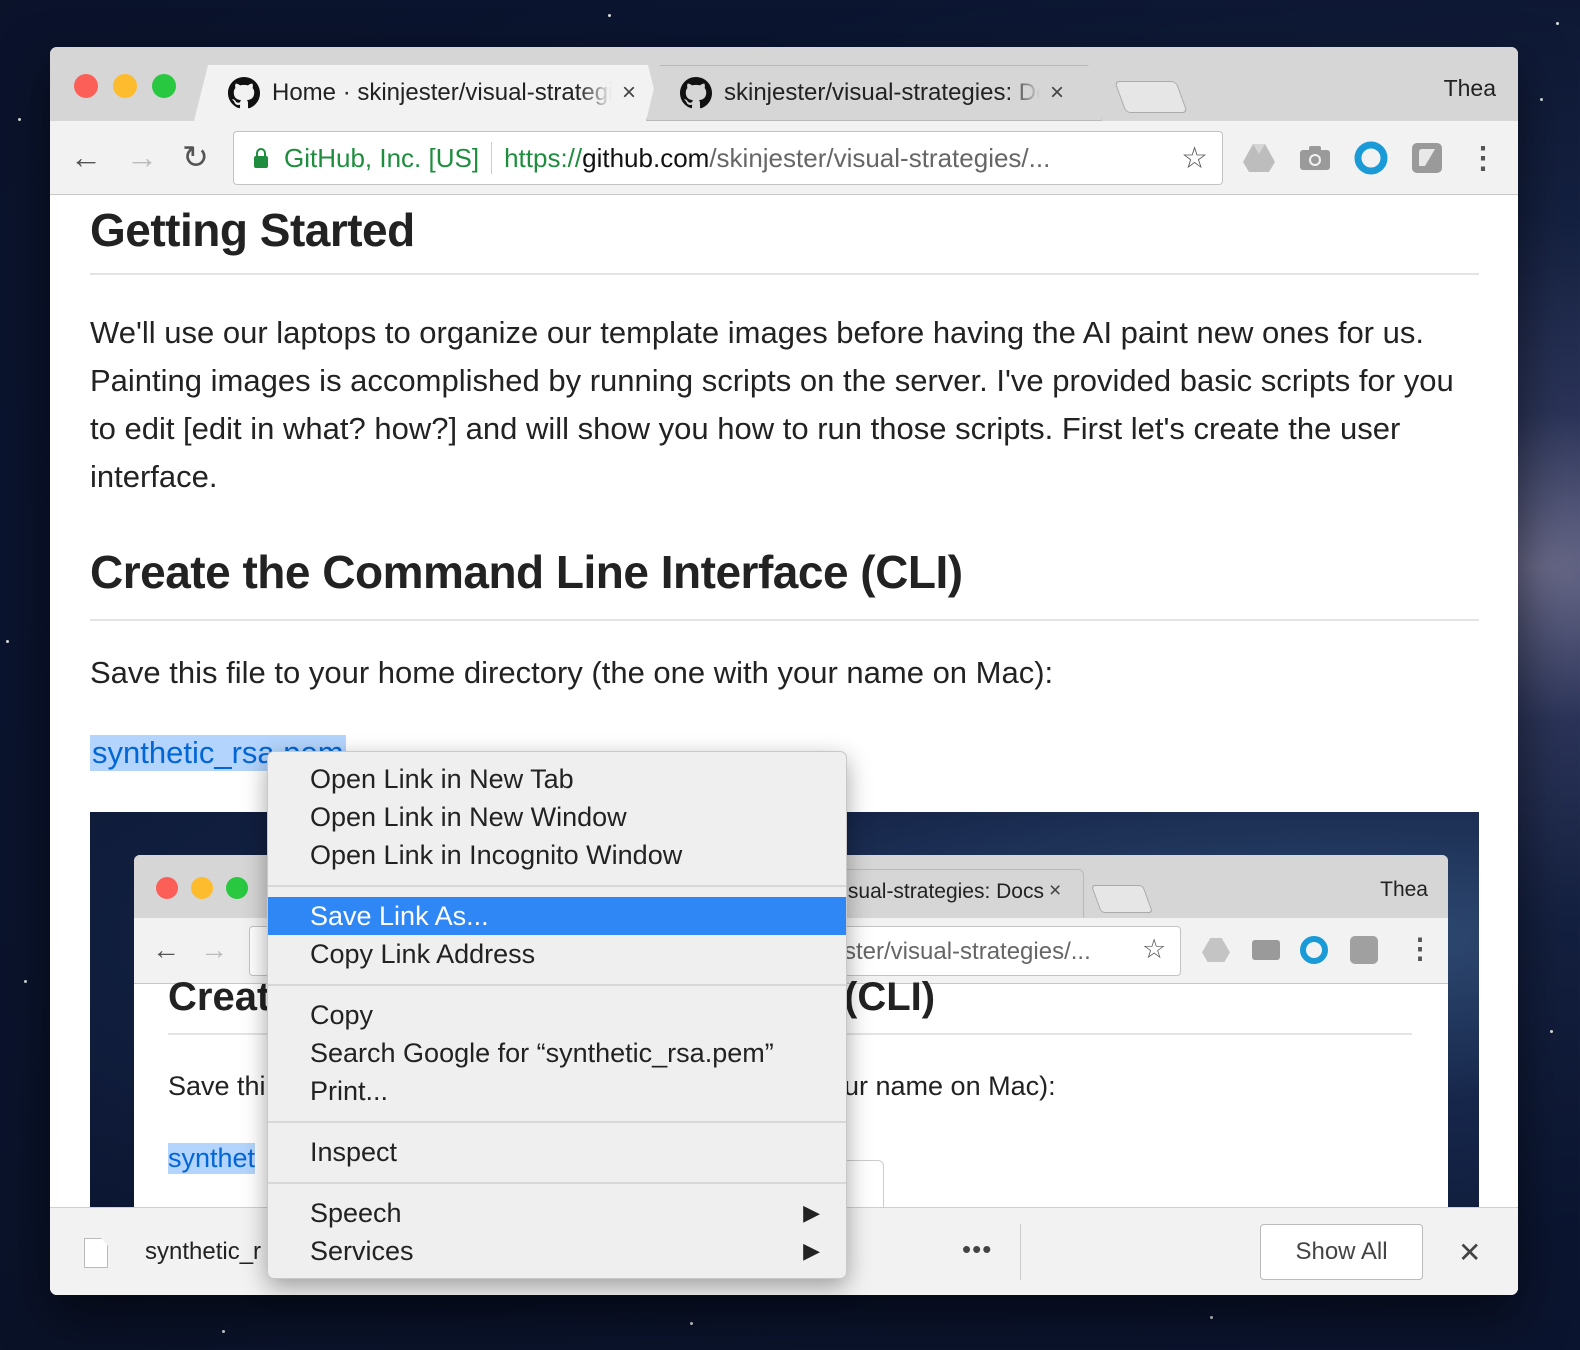 The width and height of the screenshot is (1580, 1350). Describe the element at coordinates (557, 1152) in the screenshot. I see `menu-item-inspect: Inspect` at that location.